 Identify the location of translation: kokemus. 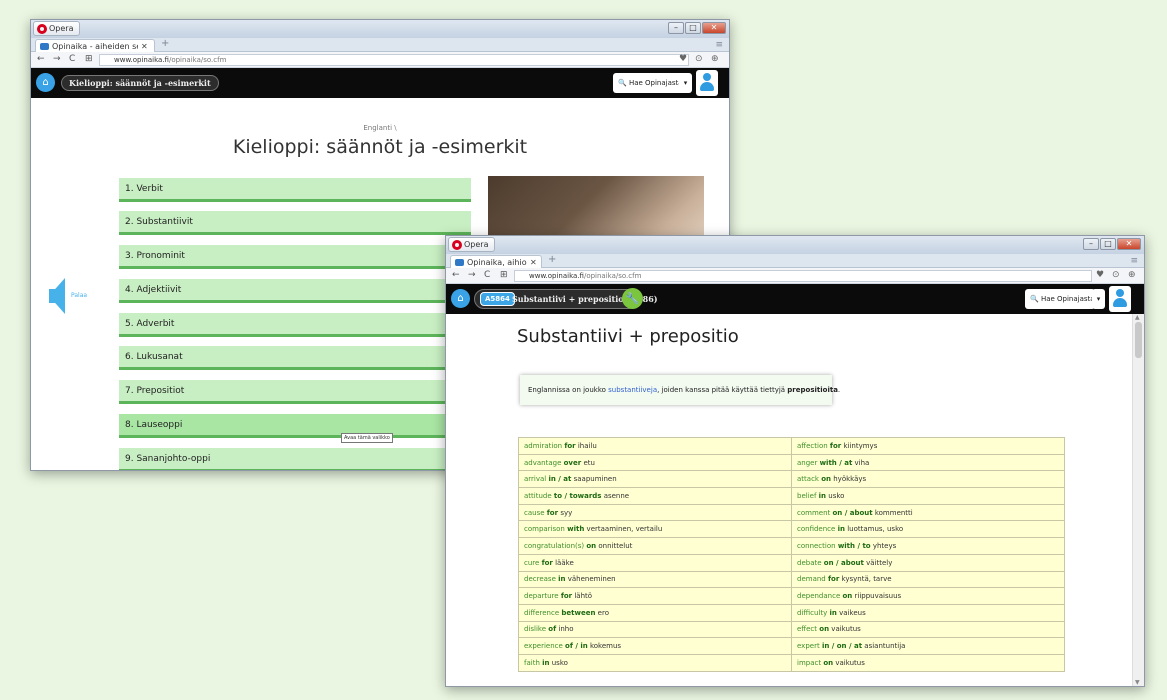
(605, 646).